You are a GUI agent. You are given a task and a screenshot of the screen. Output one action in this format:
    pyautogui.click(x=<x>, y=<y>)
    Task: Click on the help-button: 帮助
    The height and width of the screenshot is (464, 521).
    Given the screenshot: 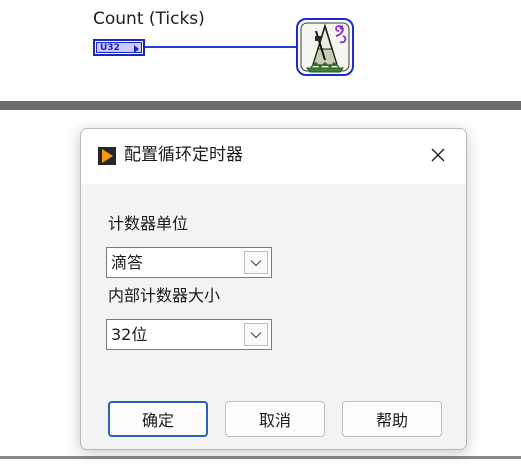 What is the action you would take?
    pyautogui.click(x=392, y=419)
    